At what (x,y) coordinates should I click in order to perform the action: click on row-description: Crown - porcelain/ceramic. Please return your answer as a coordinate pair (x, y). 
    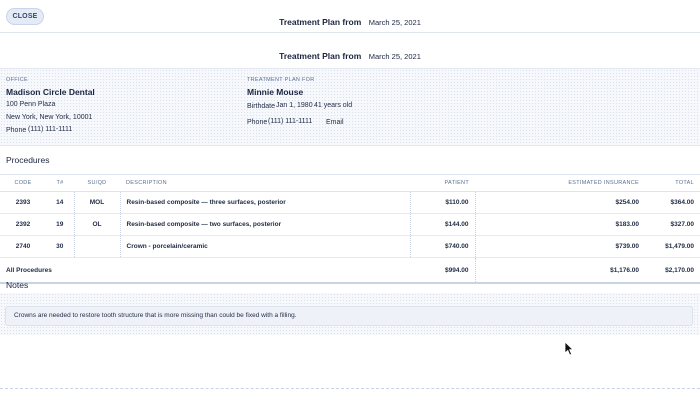
    Looking at the image, I should click on (265, 246).